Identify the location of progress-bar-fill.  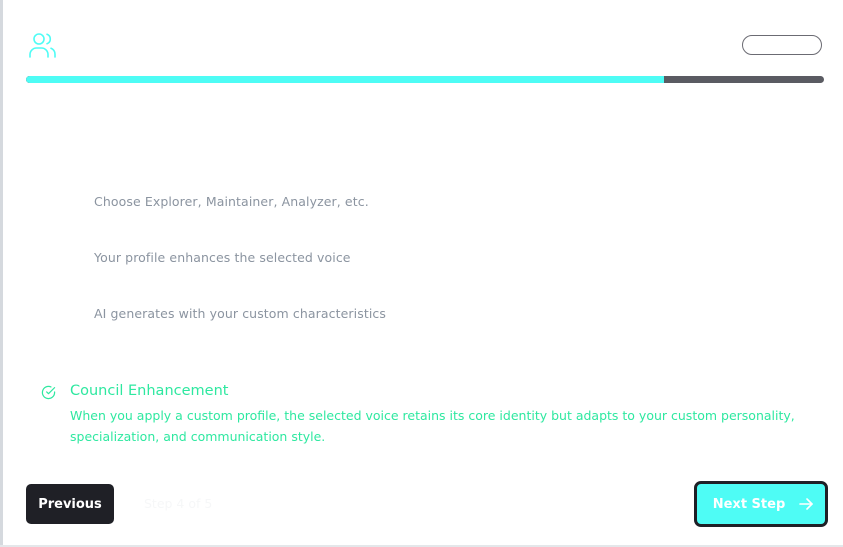
(345, 79).